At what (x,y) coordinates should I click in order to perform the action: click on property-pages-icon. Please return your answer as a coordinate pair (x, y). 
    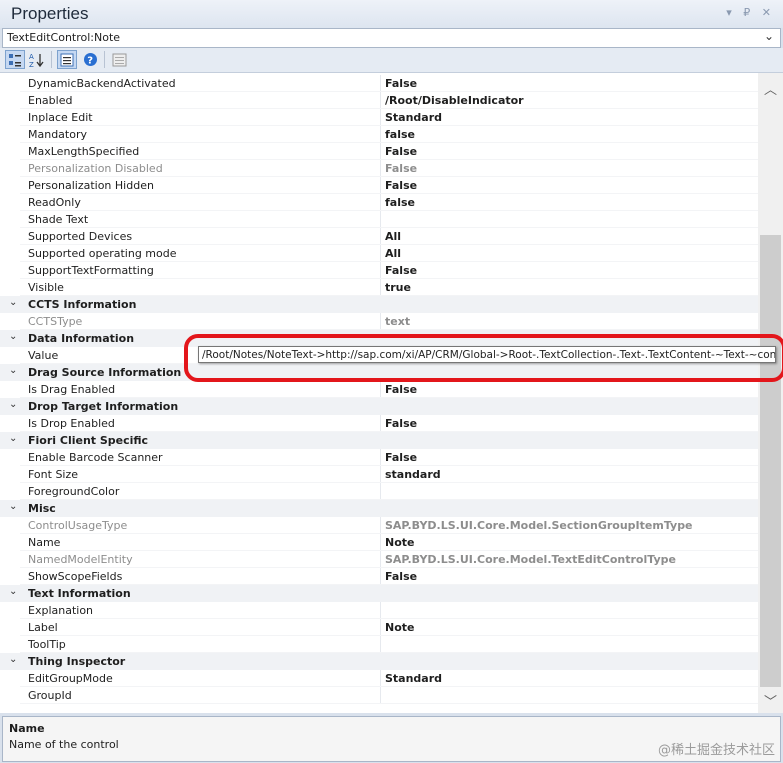
    Looking at the image, I should click on (119, 59).